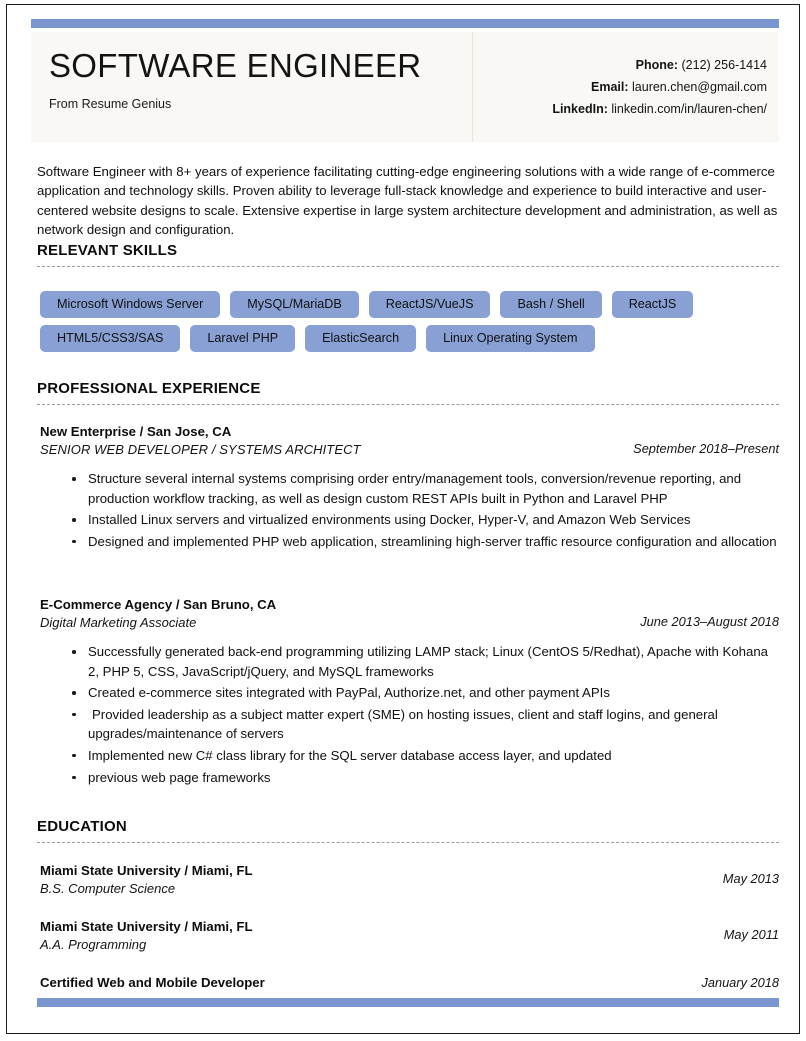 Image resolution: width=806 pixels, height=1041 pixels. Describe the element at coordinates (136, 431) in the screenshot. I see `experience-employer: New Enterprise / San Jose, CA` at that location.